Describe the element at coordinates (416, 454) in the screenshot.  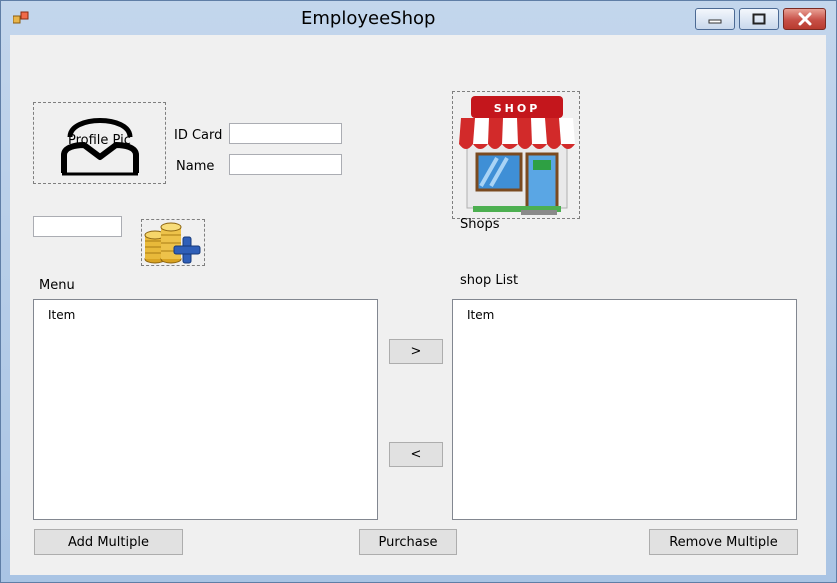
I see `move-left-button: <` at that location.